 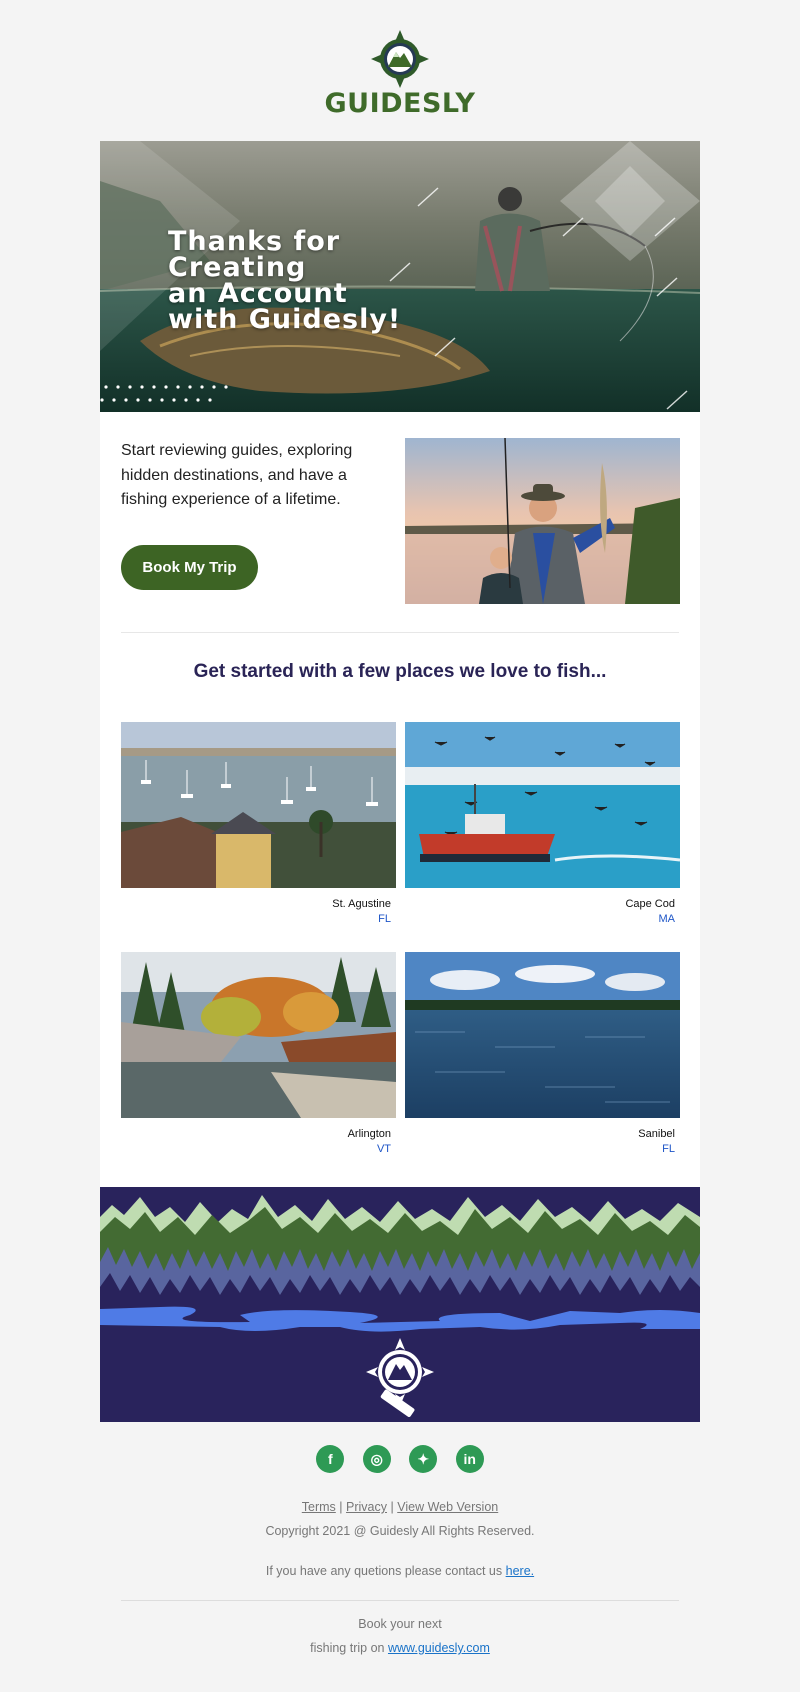 What do you see at coordinates (330, 1459) in the screenshot?
I see `facebook-icon: f` at bounding box center [330, 1459].